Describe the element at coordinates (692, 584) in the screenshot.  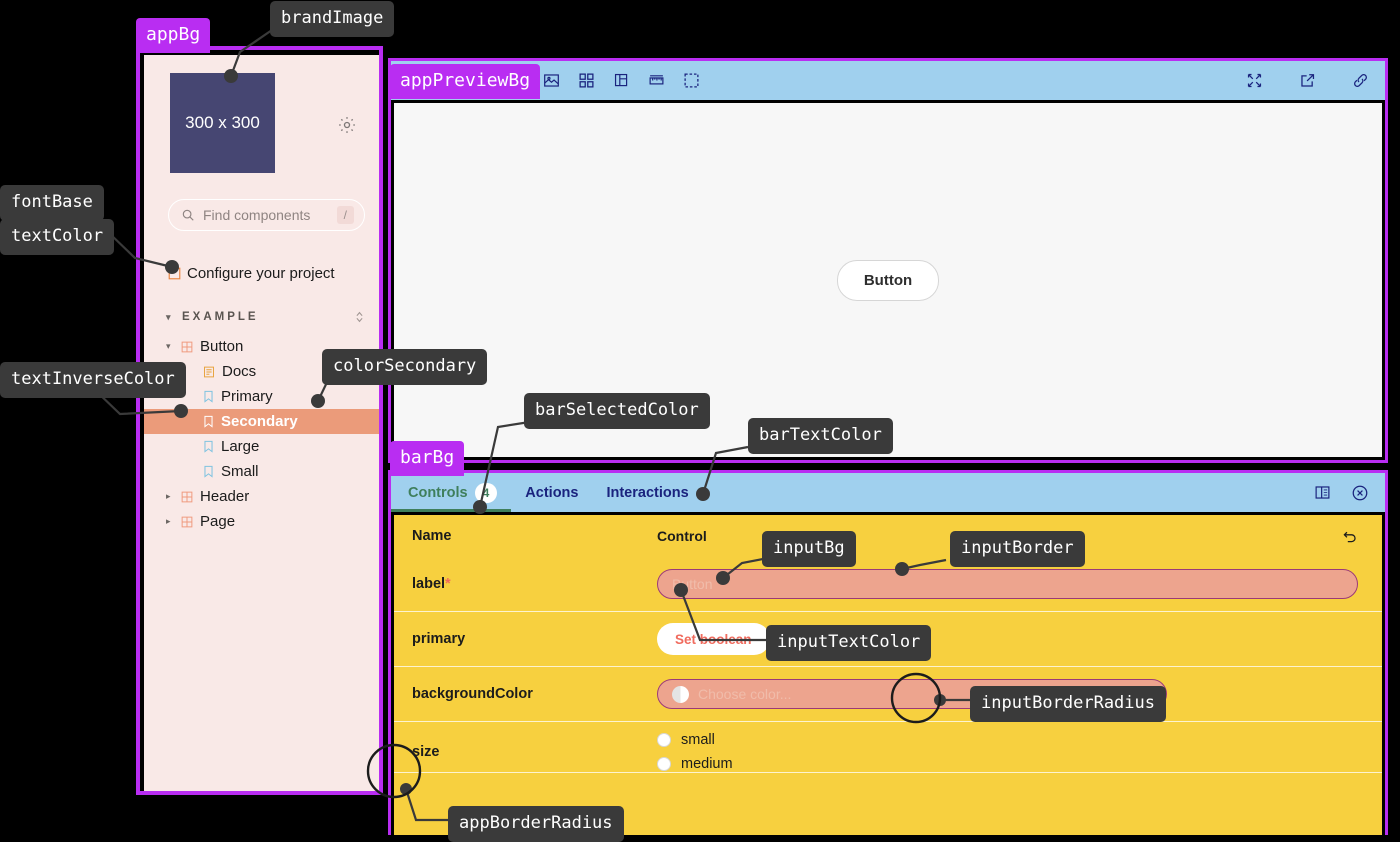
I see `input-placeholder: Button` at that location.